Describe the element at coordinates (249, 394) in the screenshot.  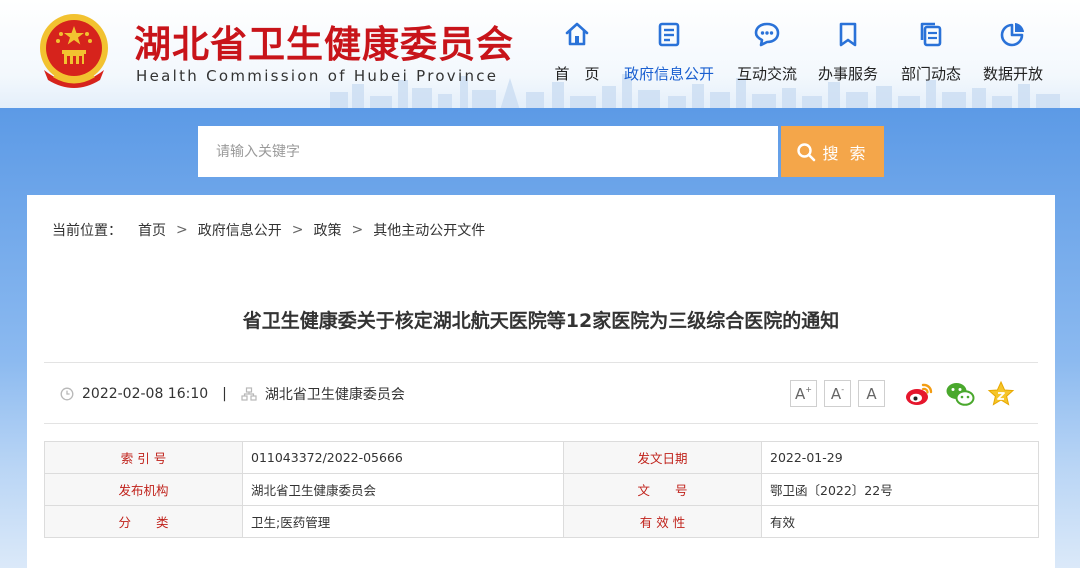
I see `organization-icon` at that location.